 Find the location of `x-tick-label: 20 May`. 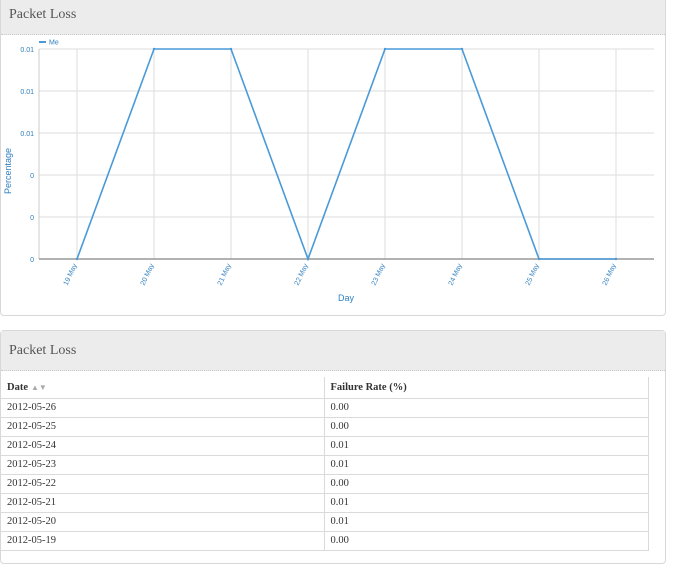

x-tick-label: 20 May is located at coordinates (148, 274).